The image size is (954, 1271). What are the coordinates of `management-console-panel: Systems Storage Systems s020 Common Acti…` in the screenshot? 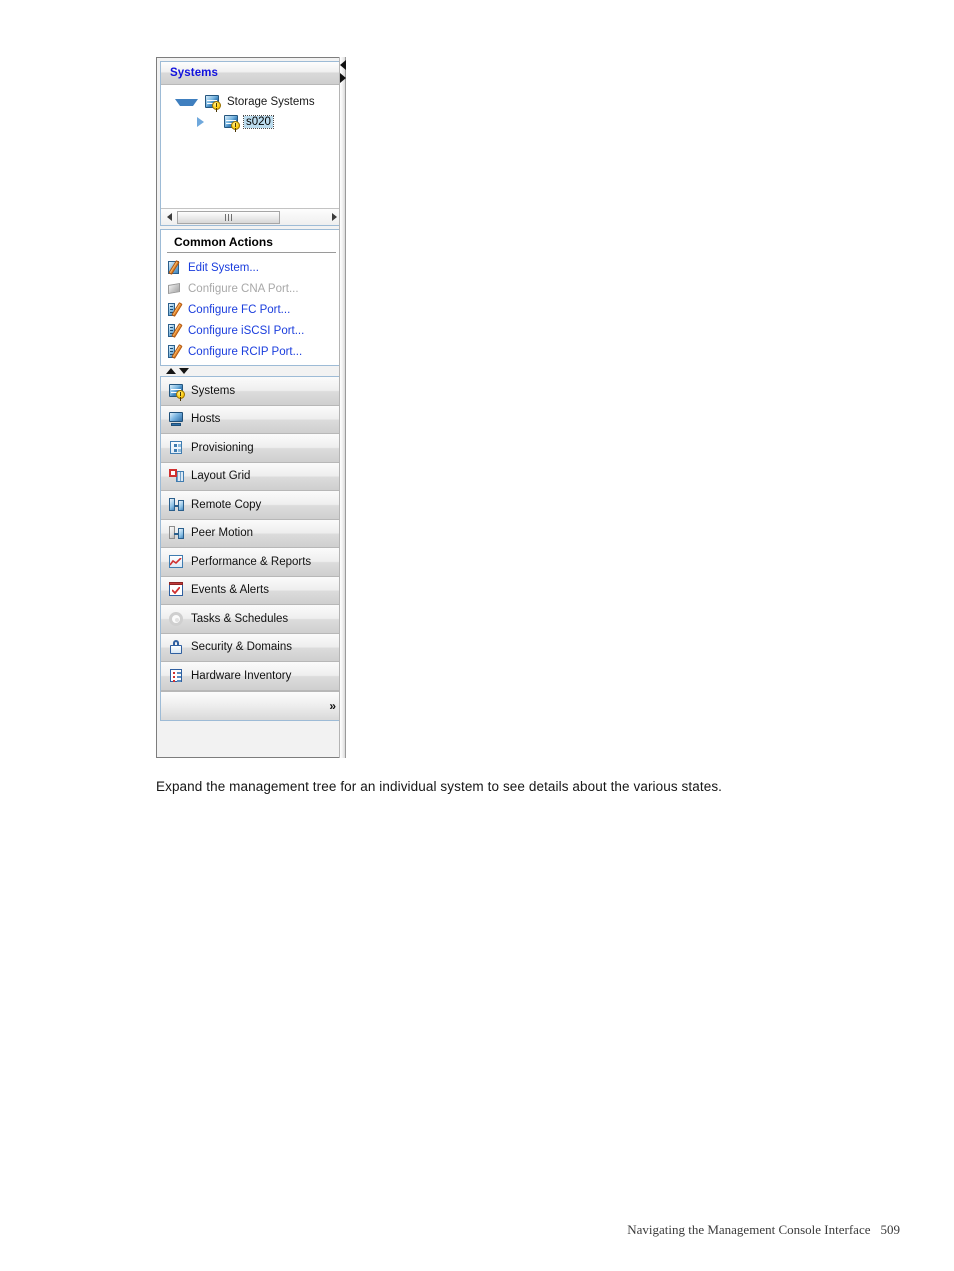 It's located at (251, 407).